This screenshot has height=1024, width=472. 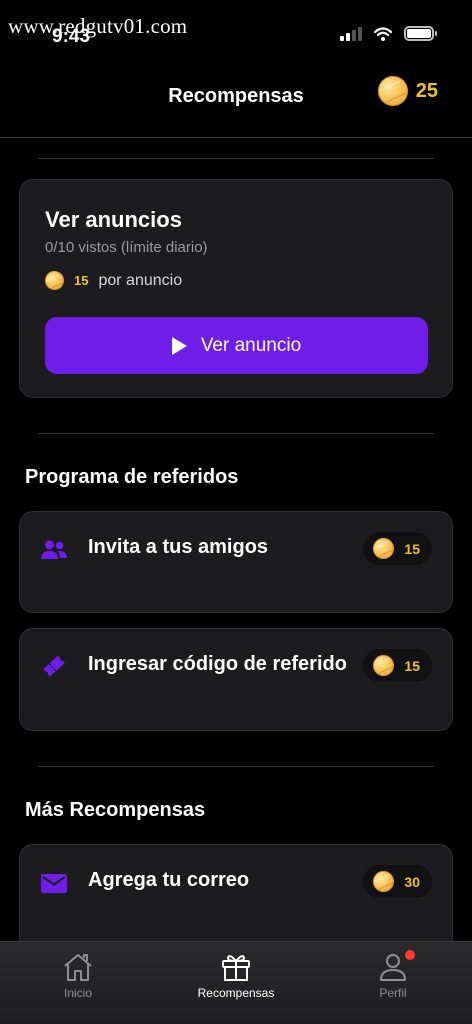 What do you see at coordinates (78, 967) in the screenshot?
I see `home-icon` at bounding box center [78, 967].